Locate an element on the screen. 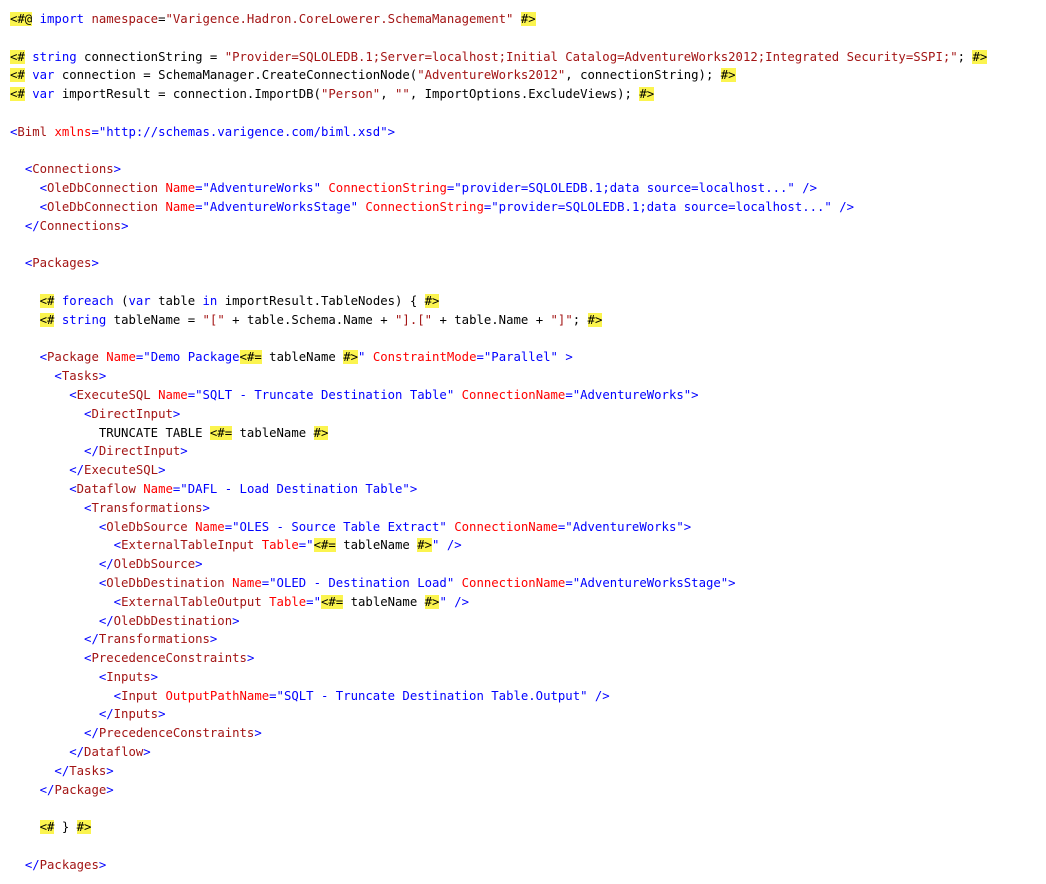  element-name-token: Dataflow is located at coordinates (106, 488).